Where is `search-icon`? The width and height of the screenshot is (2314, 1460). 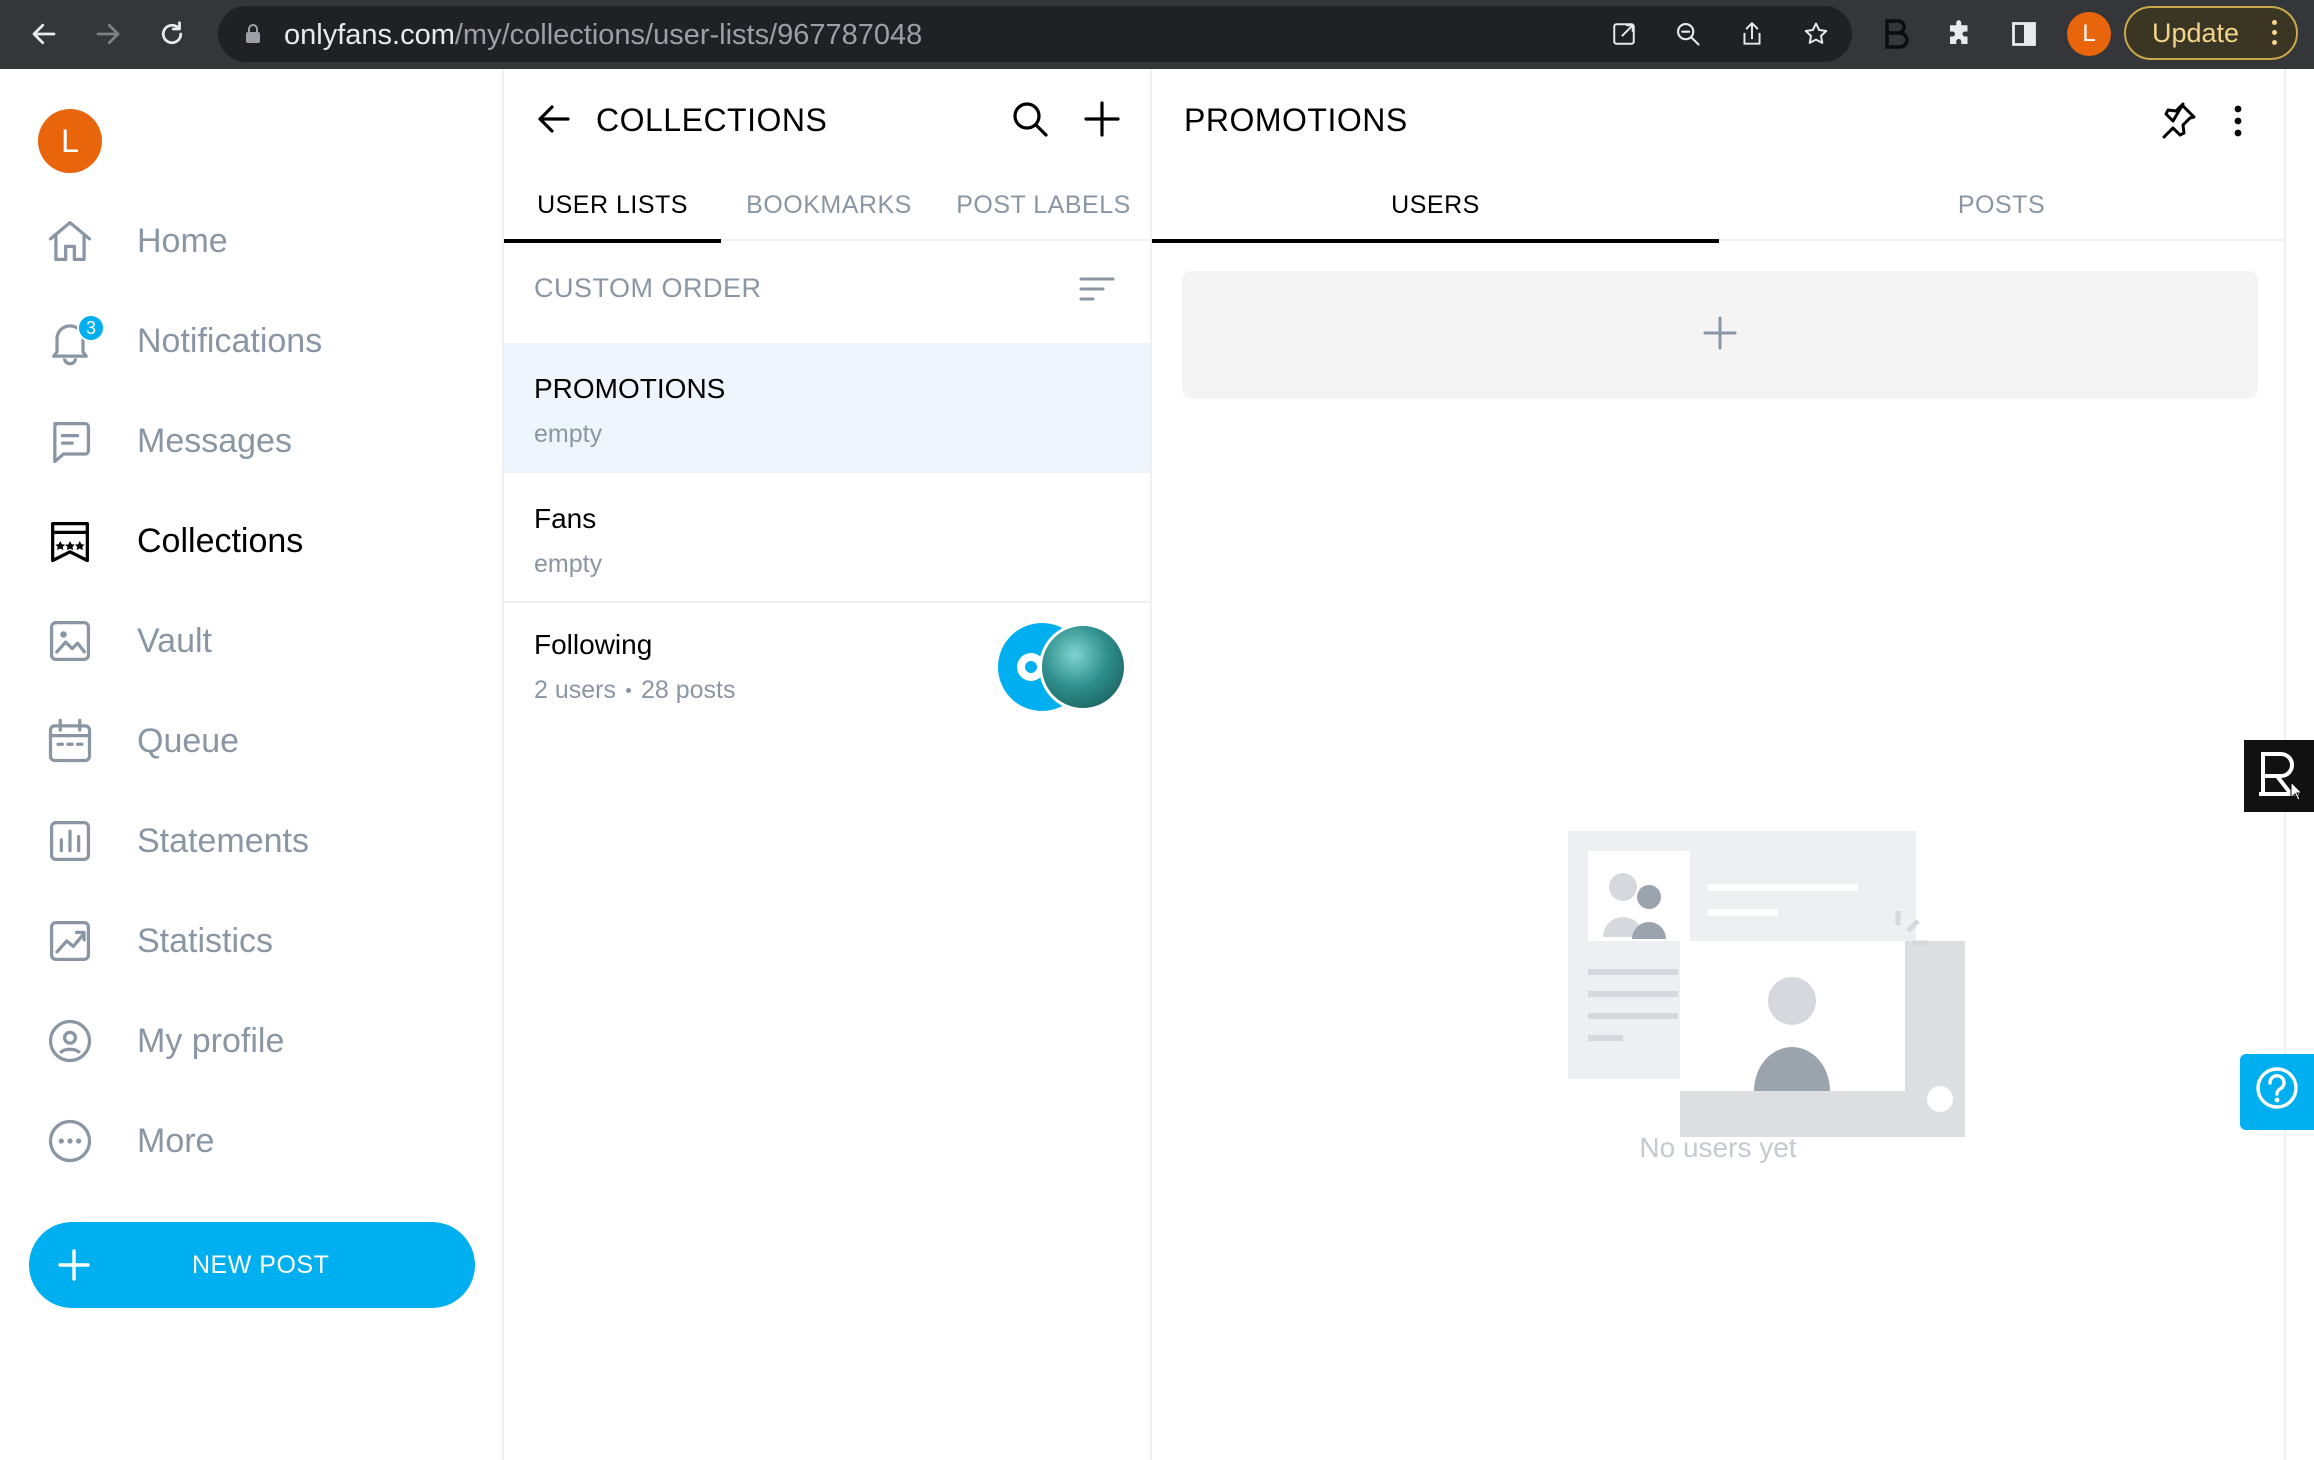
search-icon is located at coordinates (1030, 121).